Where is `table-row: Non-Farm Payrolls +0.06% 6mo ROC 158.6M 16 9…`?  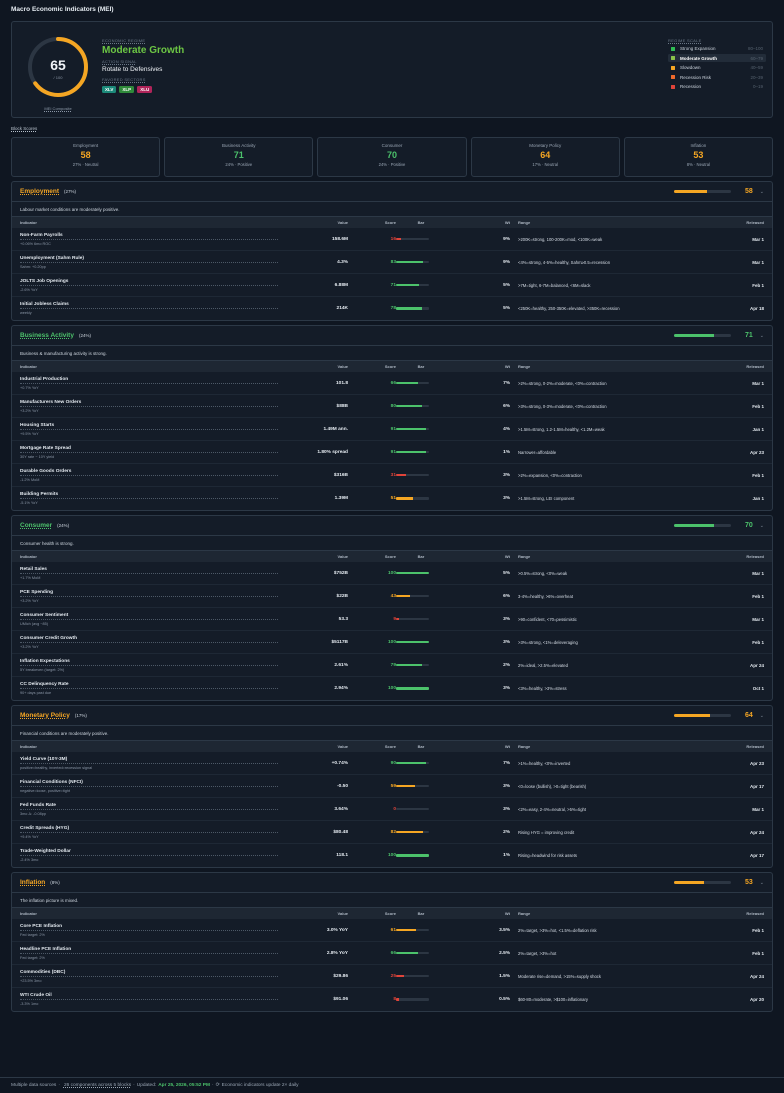
table-row: Non-Farm Payrolls +0.06% 6mo ROC 158.6M 16 9… is located at coordinates (392, 239).